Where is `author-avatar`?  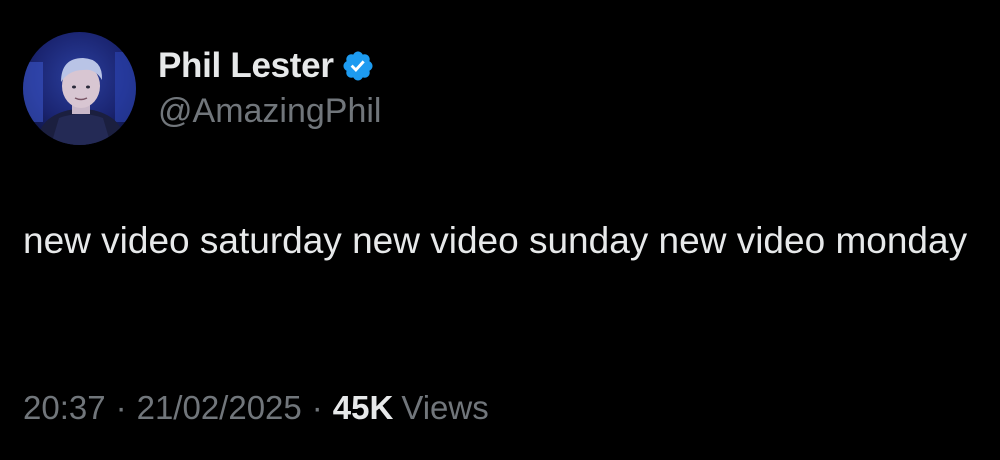
author-avatar is located at coordinates (79, 88).